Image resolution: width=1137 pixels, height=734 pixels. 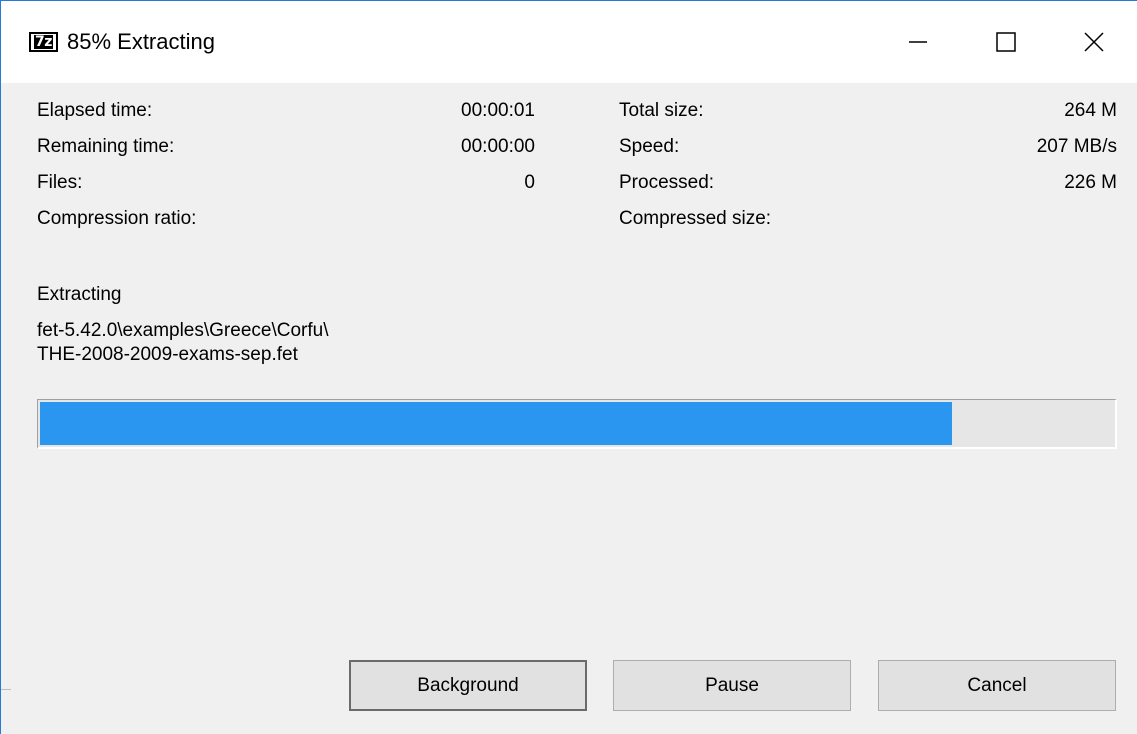 What do you see at coordinates (661, 110) in the screenshot?
I see `total-size-label: Total size:` at bounding box center [661, 110].